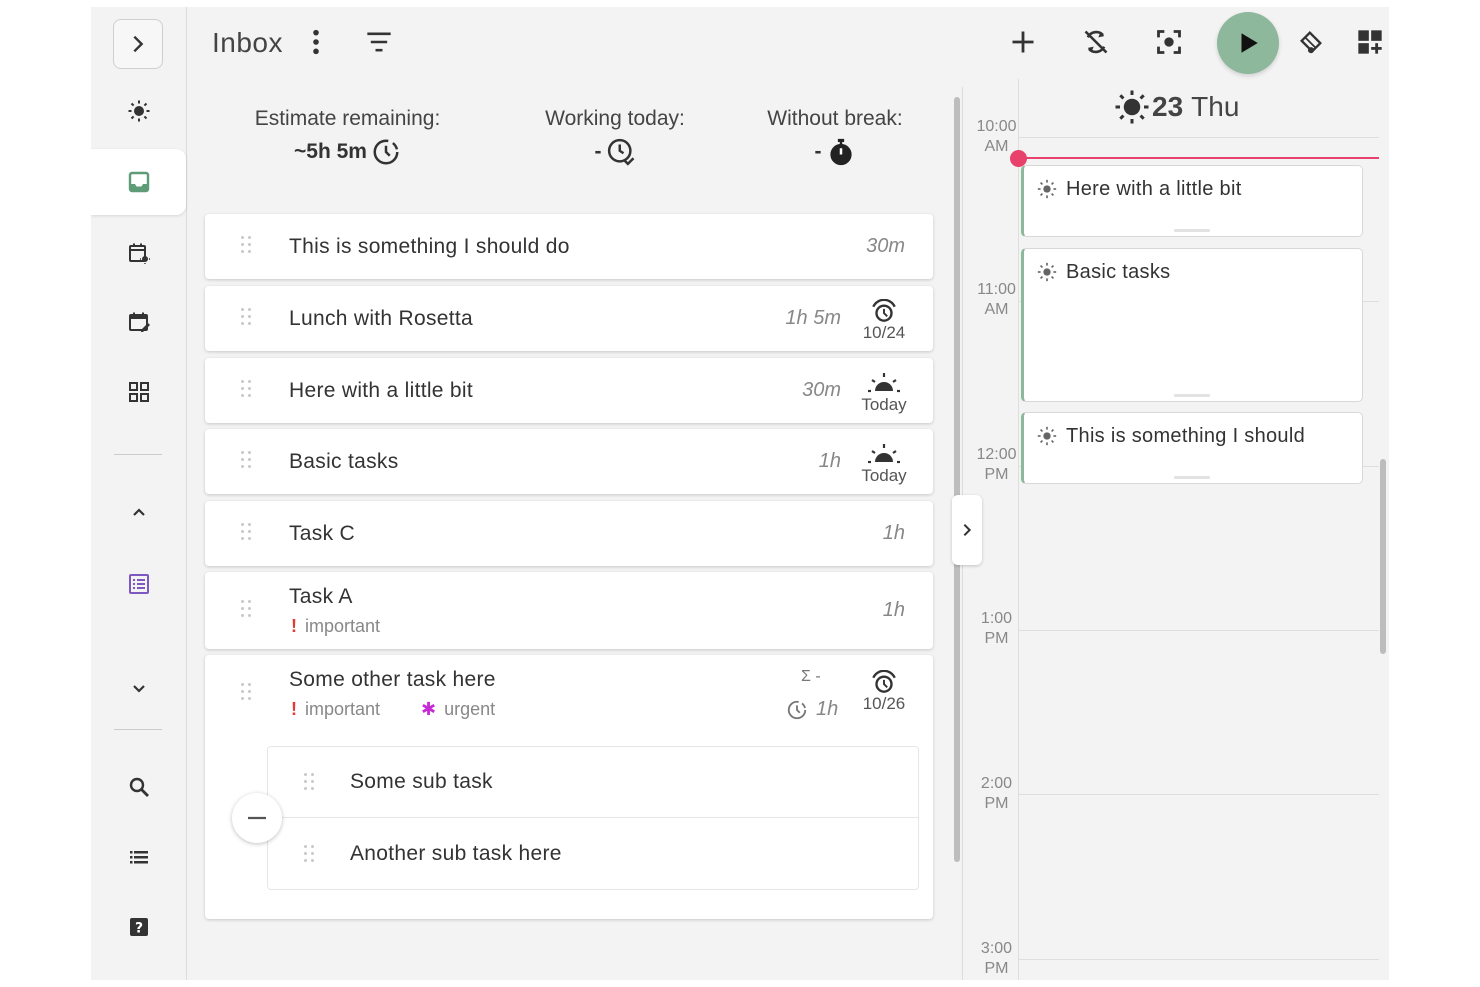 The height and width of the screenshot is (987, 1480). I want to click on calendar-event: Here with a little bit, so click(1192, 201).